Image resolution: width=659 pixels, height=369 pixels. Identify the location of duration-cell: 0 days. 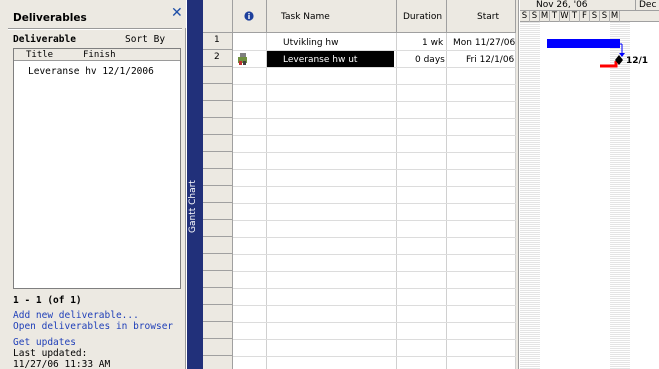
(430, 60).